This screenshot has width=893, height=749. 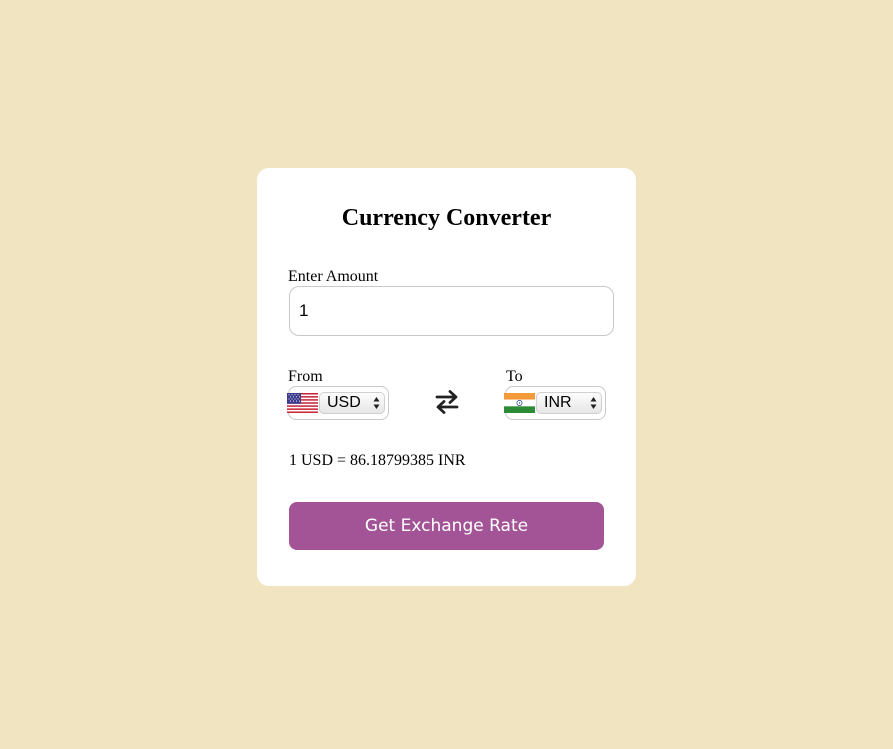 What do you see at coordinates (305, 376) in the screenshot?
I see `from-label: From` at bounding box center [305, 376].